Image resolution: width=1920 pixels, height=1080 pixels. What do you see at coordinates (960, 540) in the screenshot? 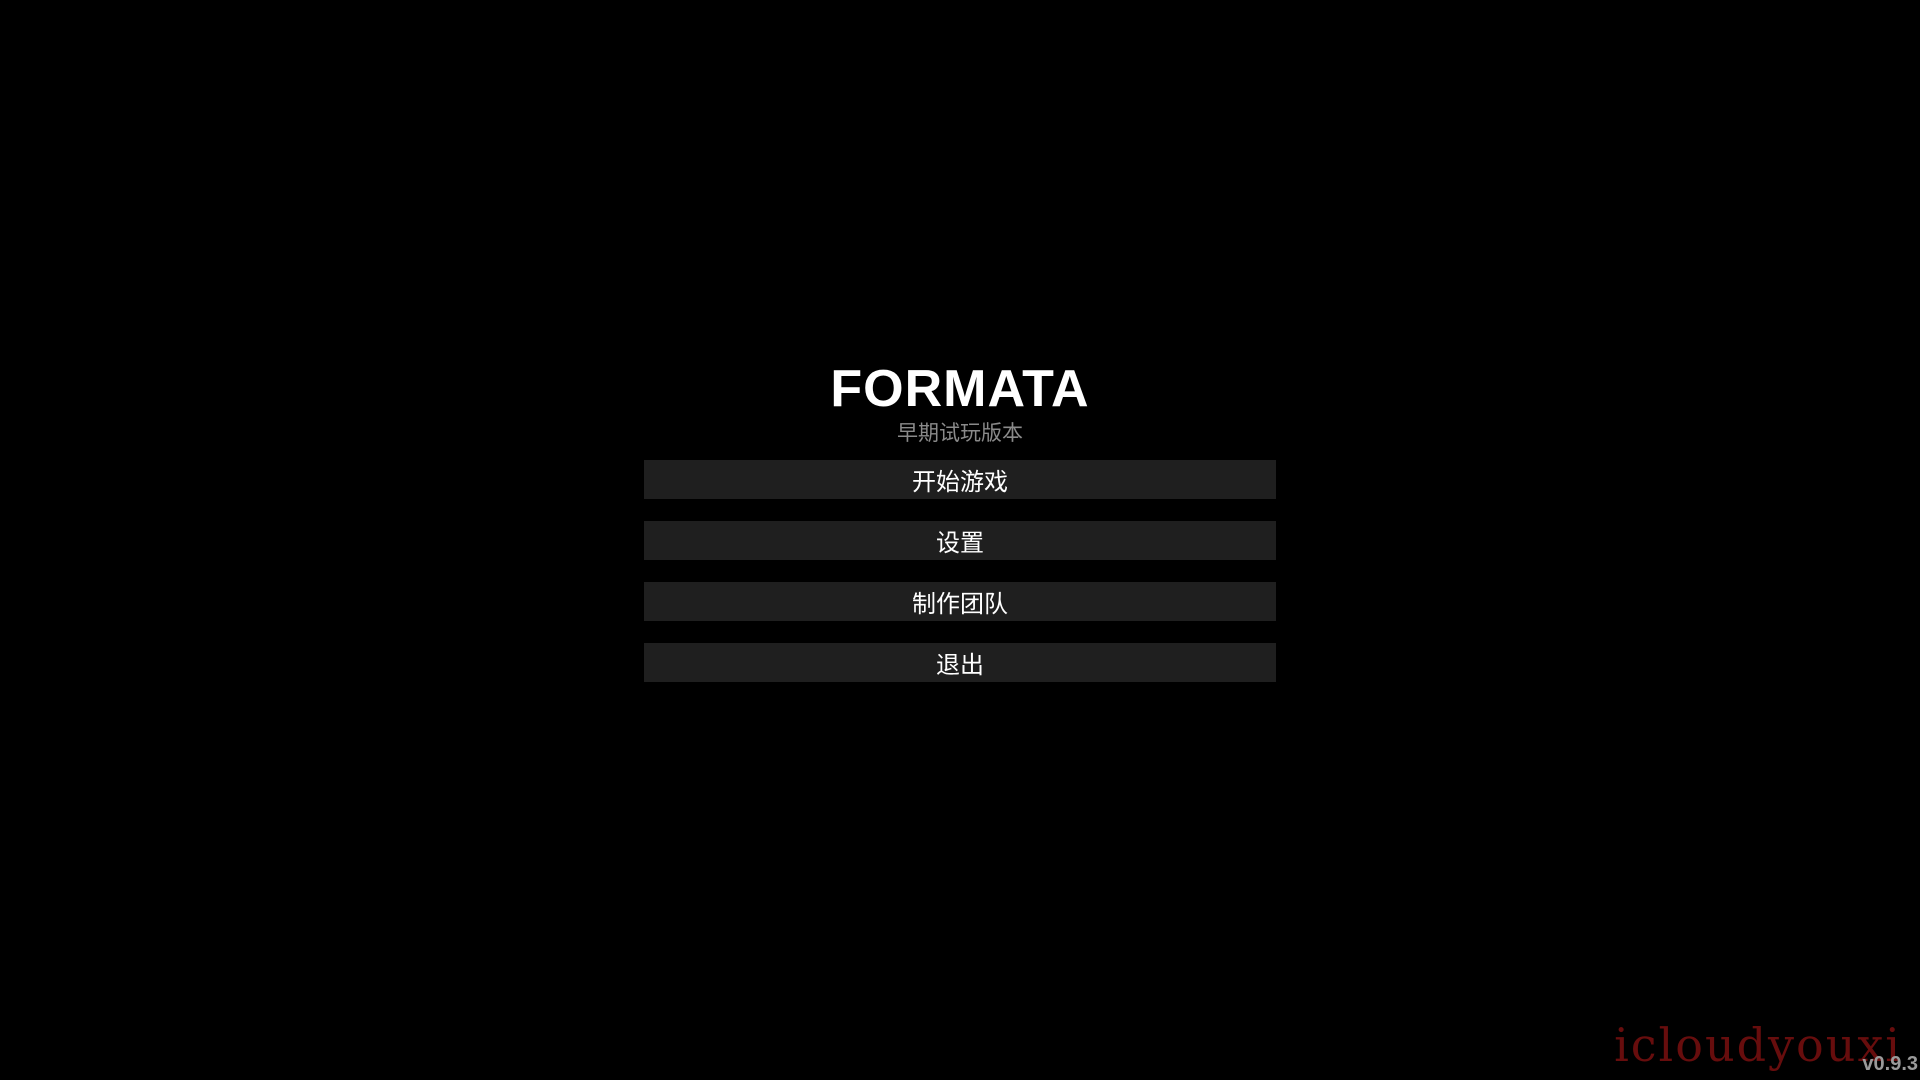
I see `settings-button: 设置` at bounding box center [960, 540].